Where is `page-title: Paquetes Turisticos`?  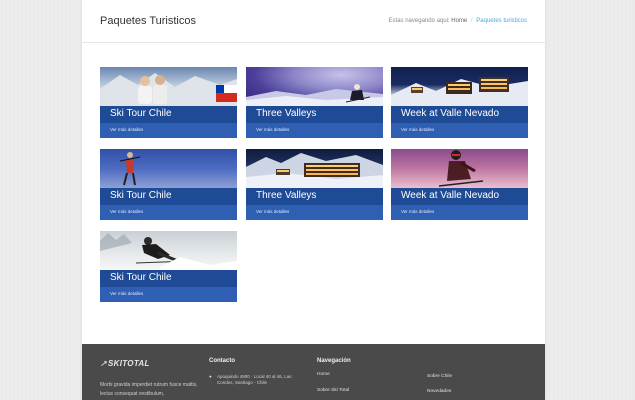
page-title: Paquetes Turisticos is located at coordinates (148, 21).